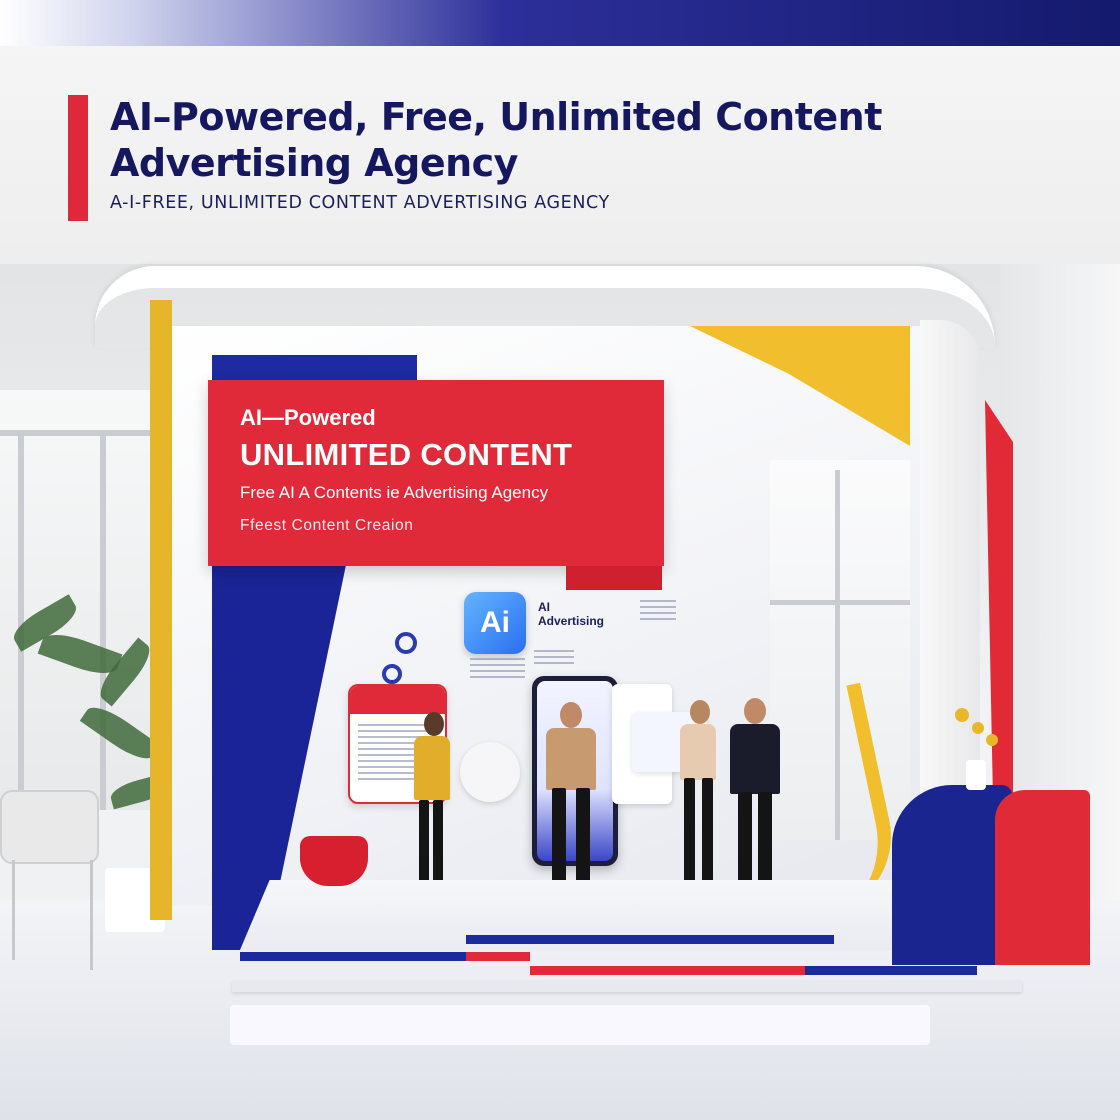 This screenshot has height=1120, width=1120. What do you see at coordinates (560, 23) in the screenshot?
I see `top-gradient-bar` at bounding box center [560, 23].